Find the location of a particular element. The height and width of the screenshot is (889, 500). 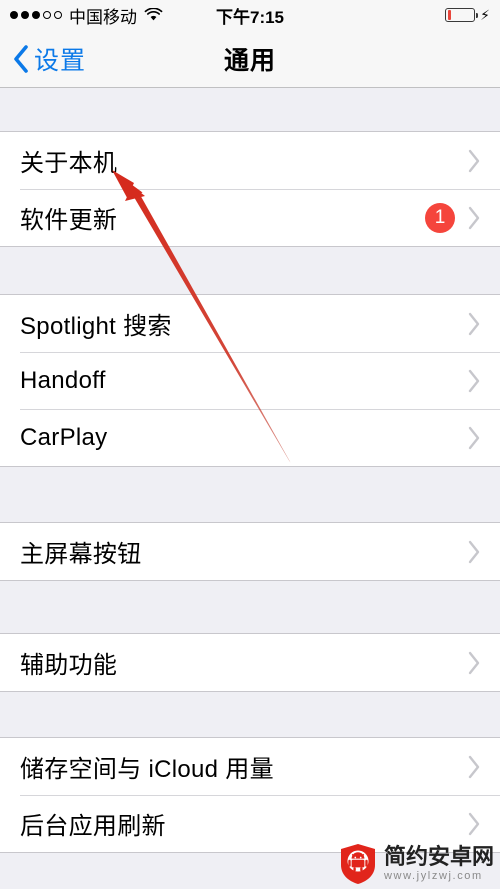

settings-group-accessibility-group: 辅助功能 is located at coordinates (250, 662).